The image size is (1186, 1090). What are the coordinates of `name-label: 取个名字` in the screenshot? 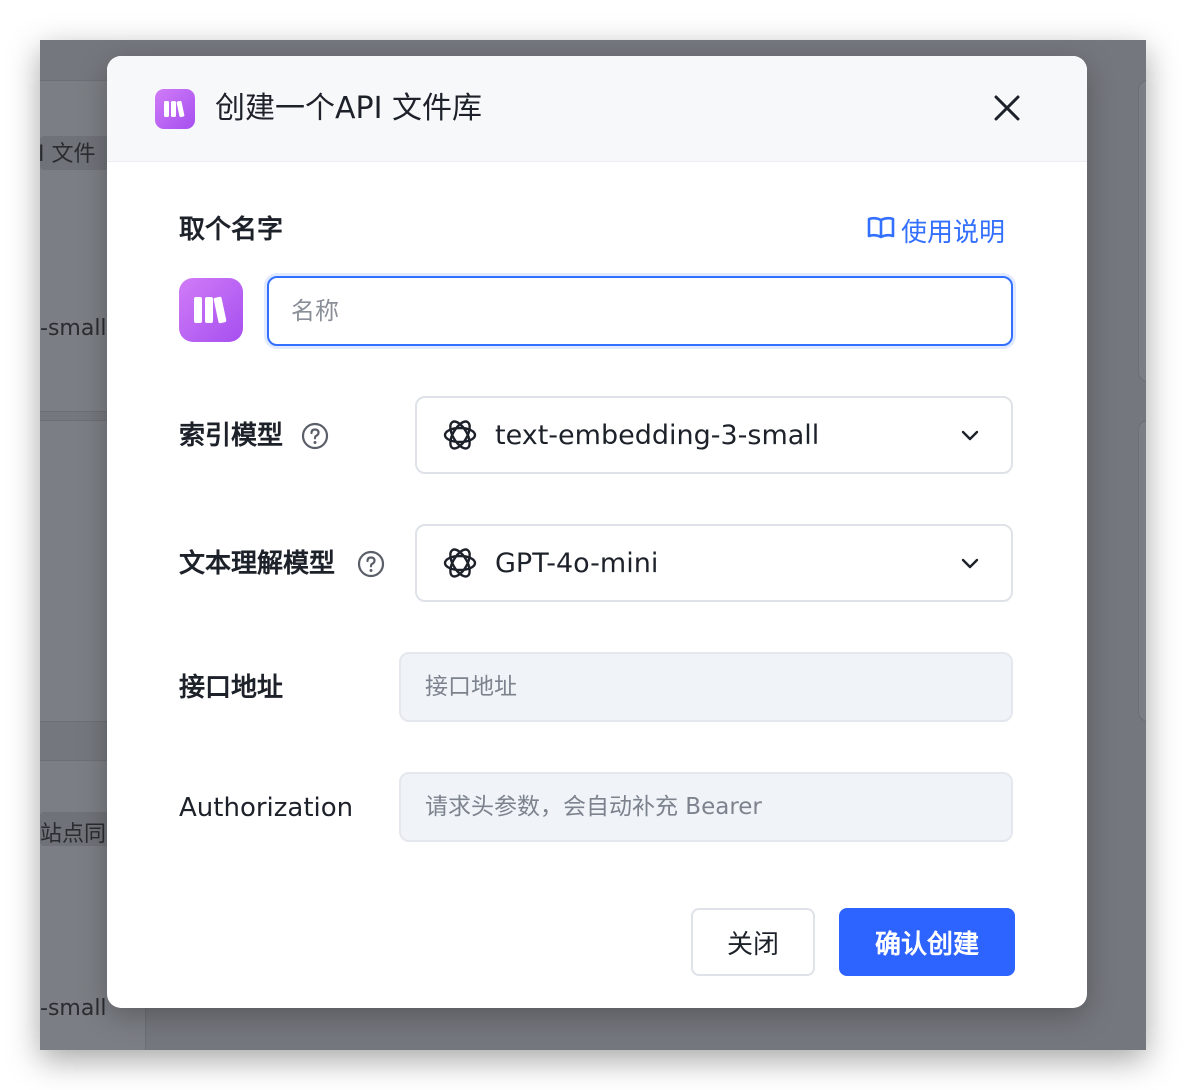 It's located at (231, 230).